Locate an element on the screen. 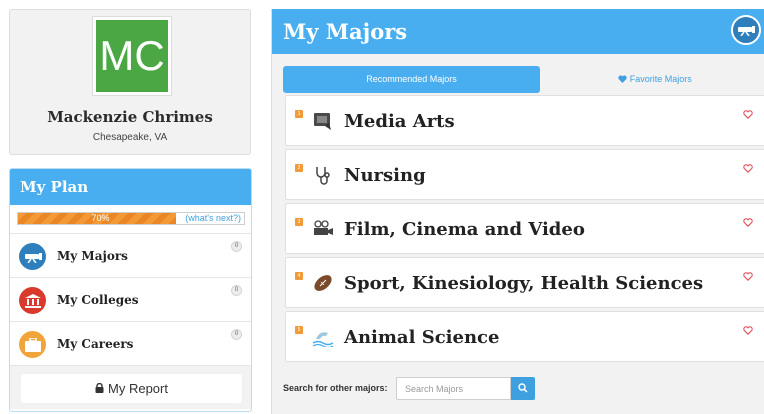  rank-badge: 3 is located at coordinates (299, 222).